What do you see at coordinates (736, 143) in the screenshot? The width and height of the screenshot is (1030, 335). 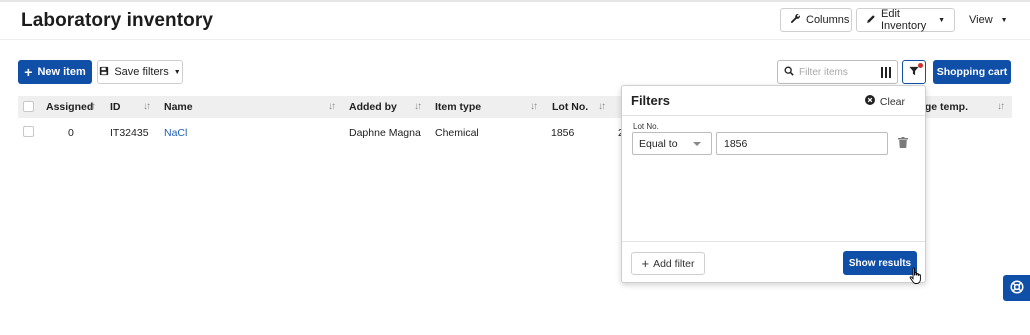 I see `filter-value: 1856` at bounding box center [736, 143].